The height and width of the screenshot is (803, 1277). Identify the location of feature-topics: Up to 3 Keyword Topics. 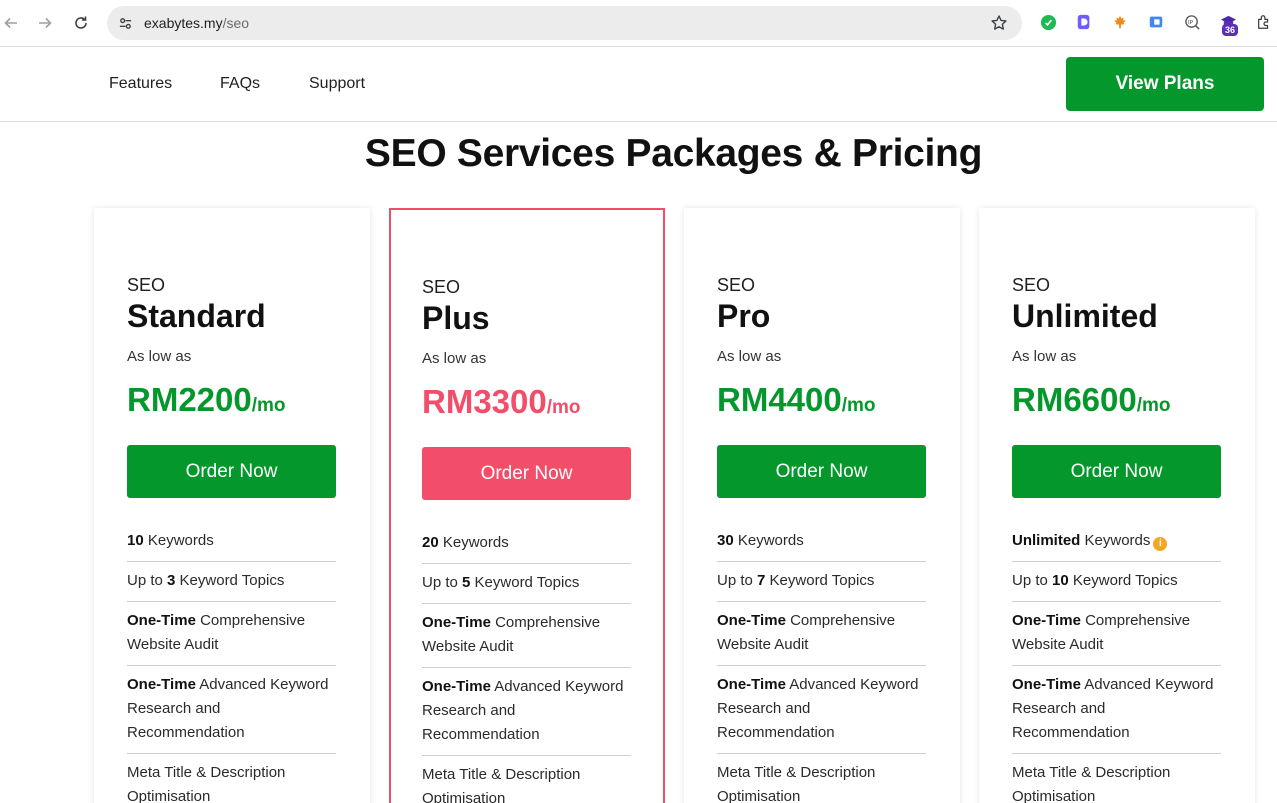
(231, 582).